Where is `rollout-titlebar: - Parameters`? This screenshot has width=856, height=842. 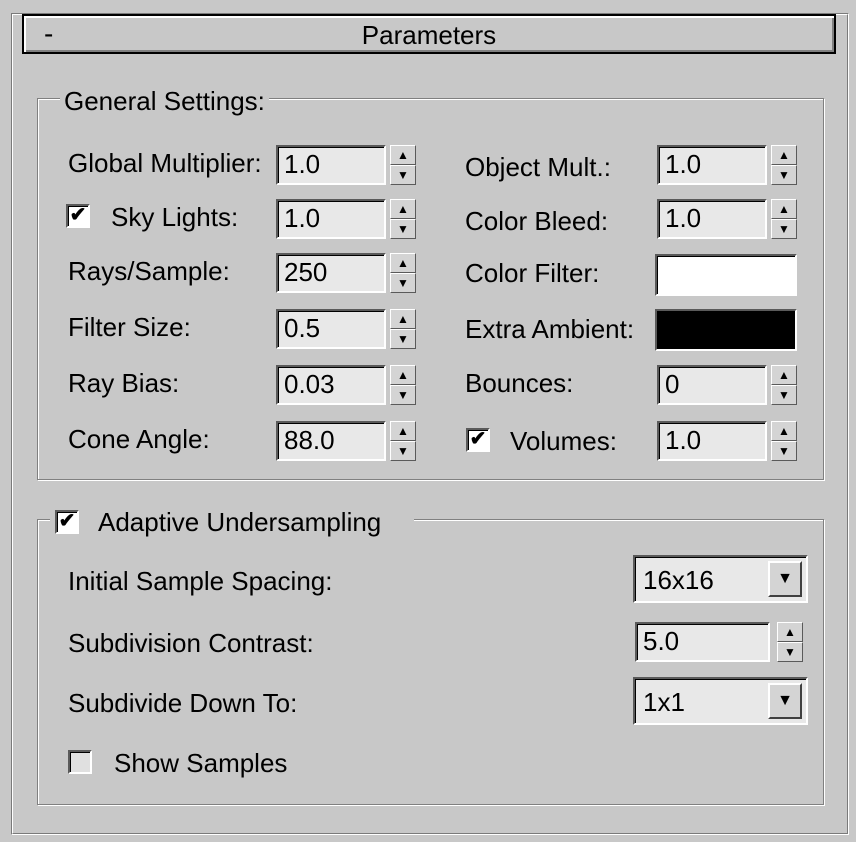
rollout-titlebar: - Parameters is located at coordinates (429, 34).